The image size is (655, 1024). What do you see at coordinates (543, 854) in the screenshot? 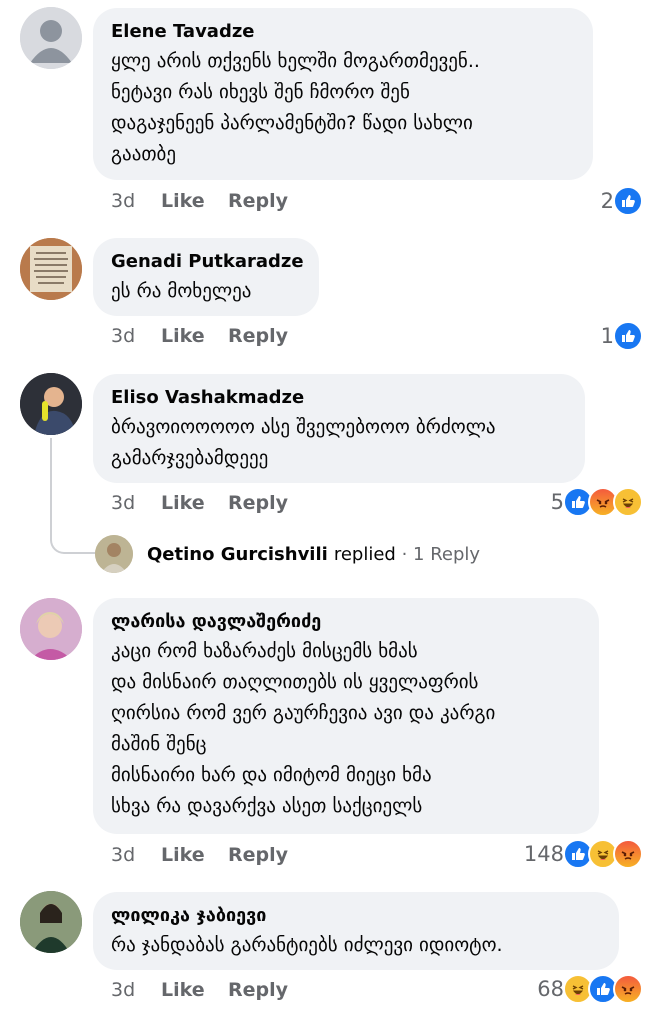
I see `reaction-count: 148` at bounding box center [543, 854].